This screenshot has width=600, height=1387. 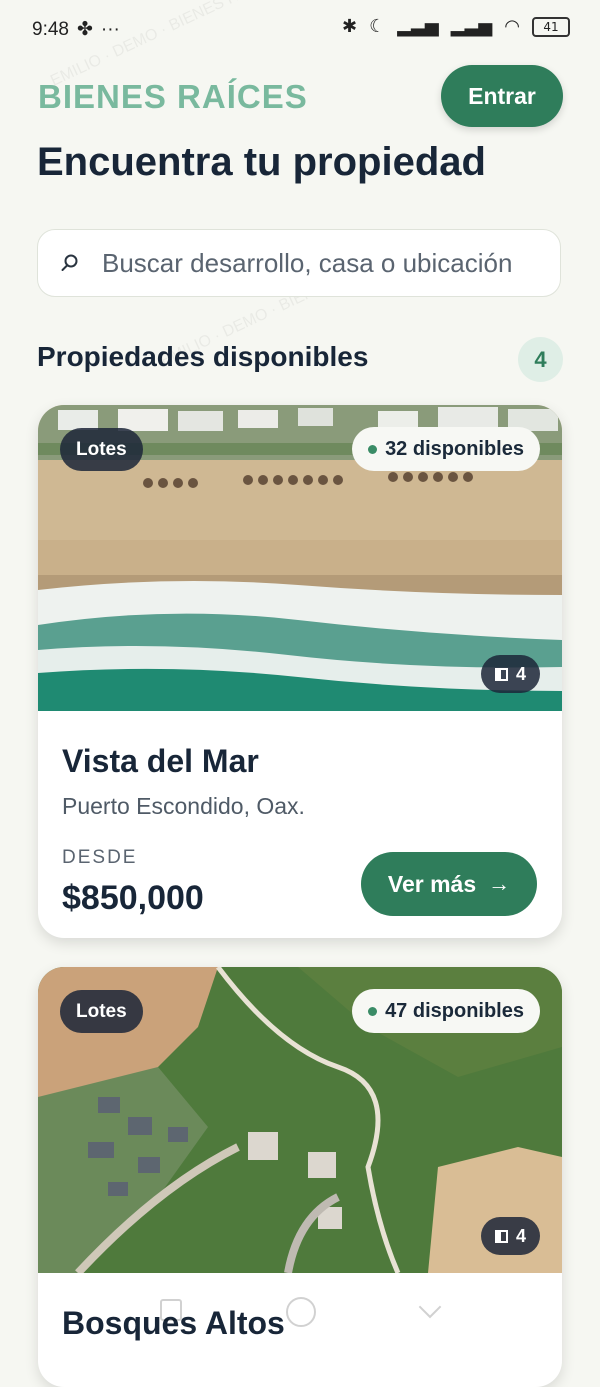 I want to click on availability-badge: 32 disponibles, so click(x=446, y=449).